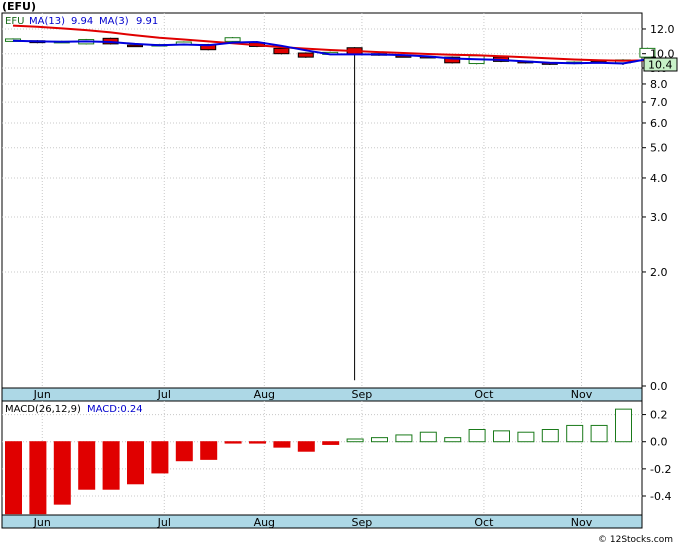 The image size is (680, 546). Describe the element at coordinates (322, 521) in the screenshot. I see `macd-x-axis-band` at that location.